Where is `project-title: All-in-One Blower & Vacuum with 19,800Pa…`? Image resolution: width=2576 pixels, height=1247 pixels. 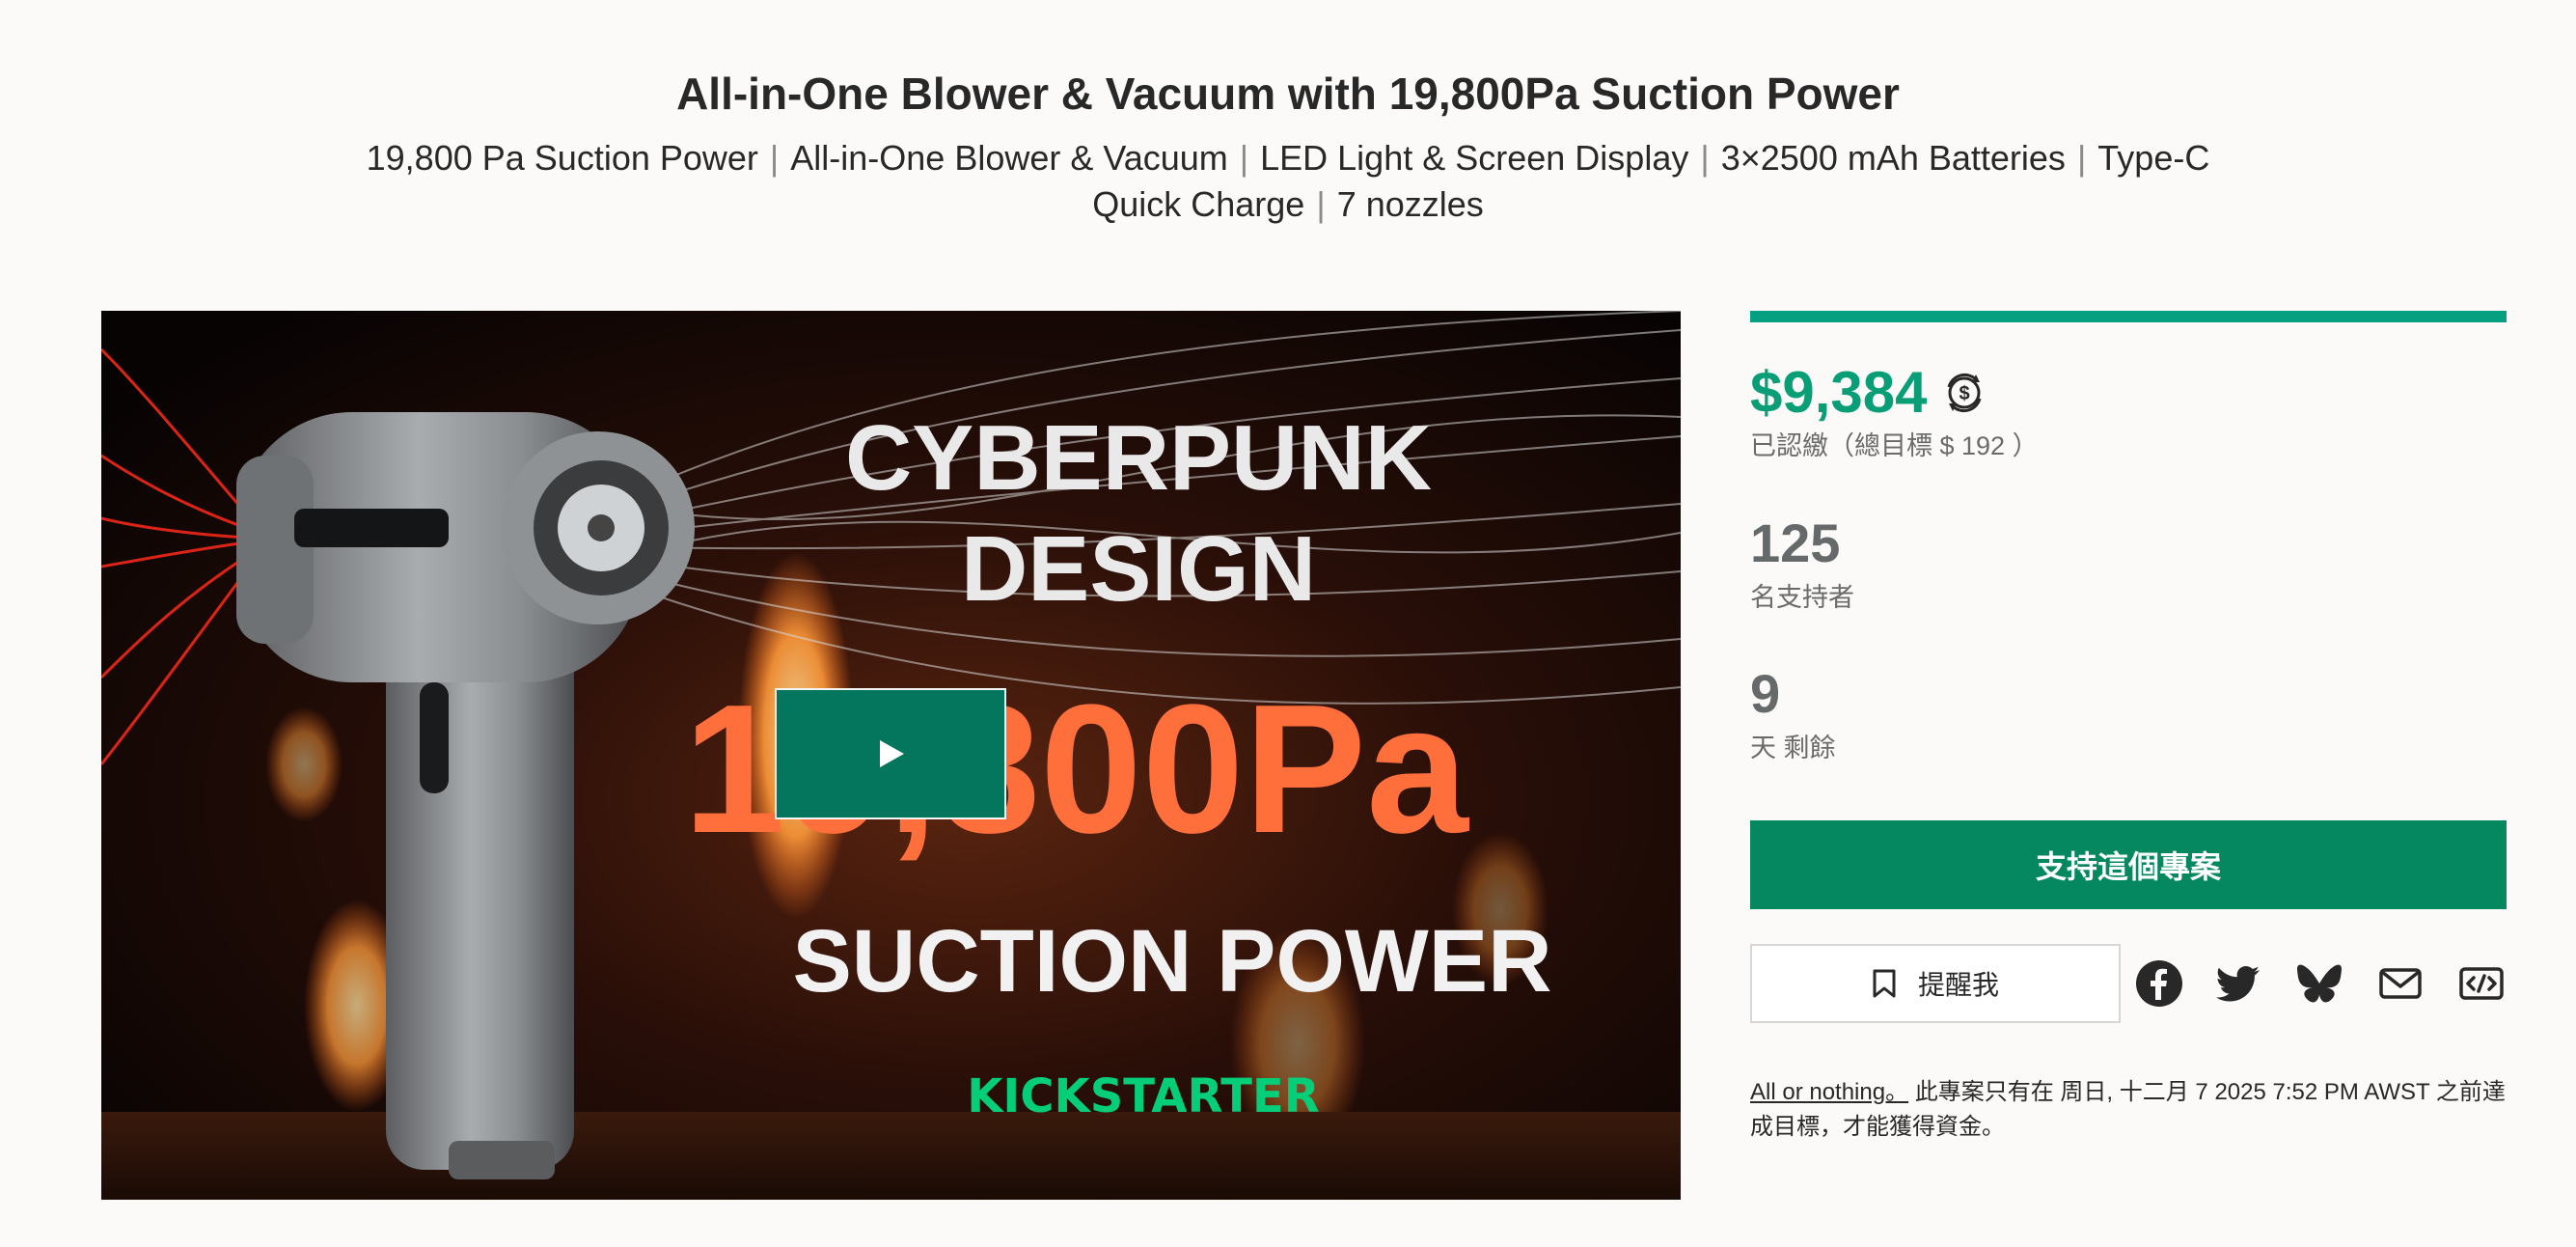 project-title: All-in-One Blower & Vacuum with 19,800Pa… is located at coordinates (1288, 94).